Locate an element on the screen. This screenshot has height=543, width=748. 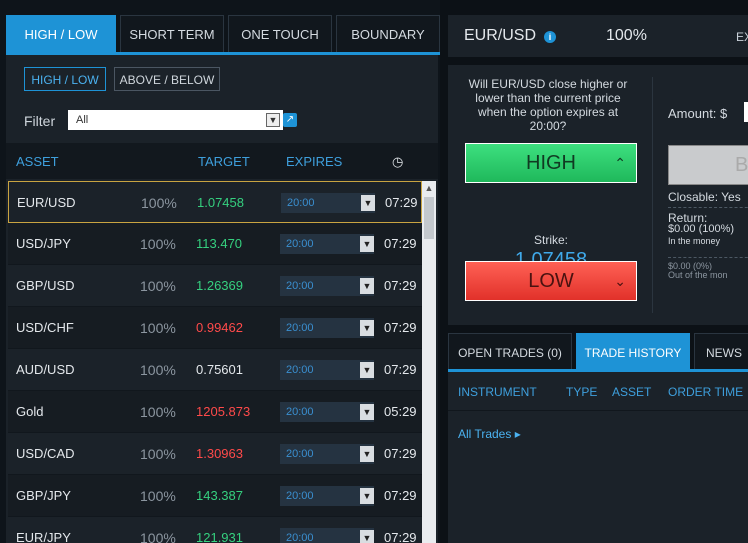
target-price: 1.26369 is located at coordinates (219, 285).